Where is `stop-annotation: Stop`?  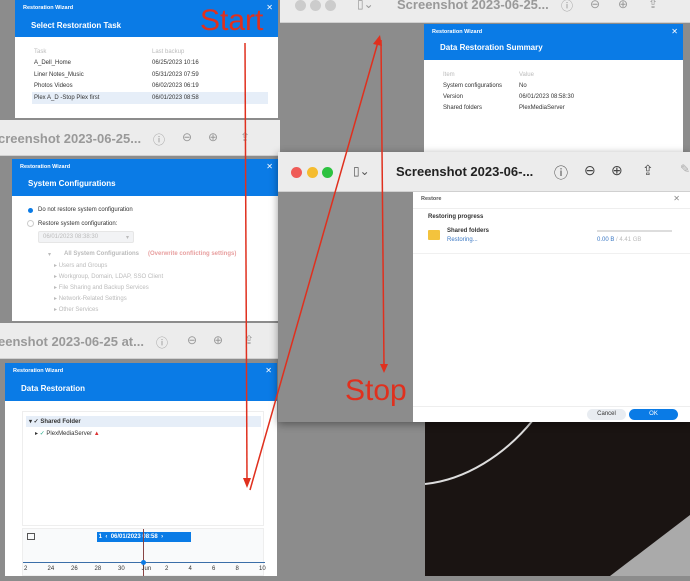 stop-annotation: Stop is located at coordinates (376, 390).